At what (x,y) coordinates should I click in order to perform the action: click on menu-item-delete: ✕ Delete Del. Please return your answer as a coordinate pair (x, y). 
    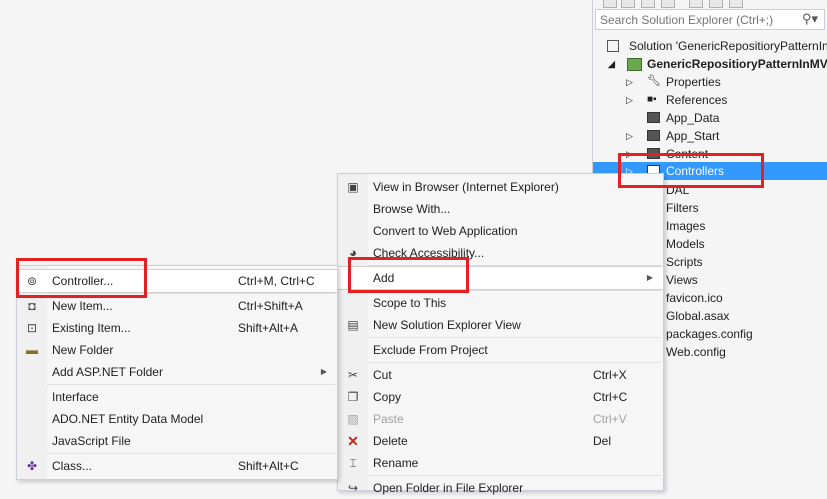
    Looking at the image, I should click on (500, 441).